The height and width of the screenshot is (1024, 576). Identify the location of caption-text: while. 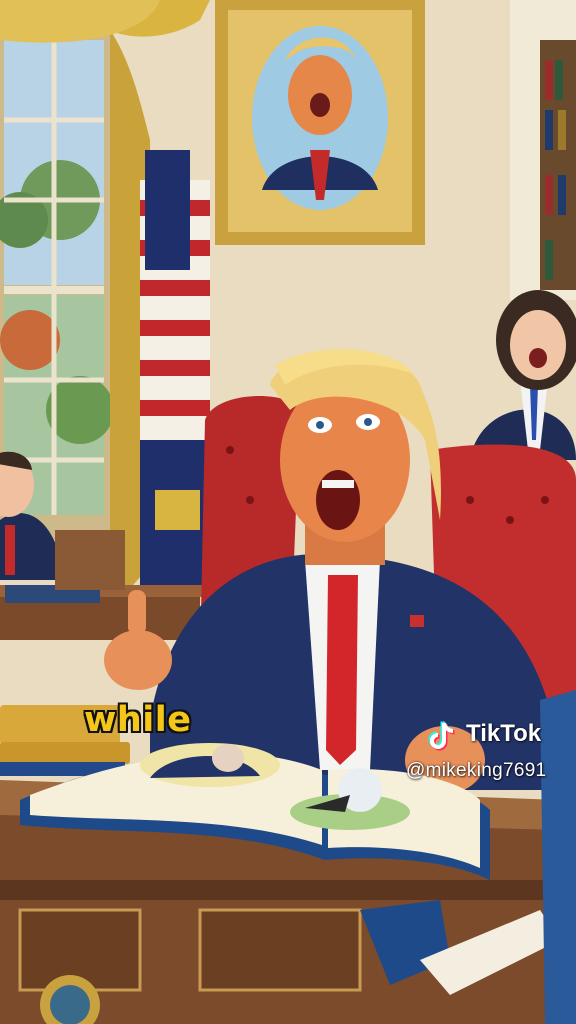
(138, 720).